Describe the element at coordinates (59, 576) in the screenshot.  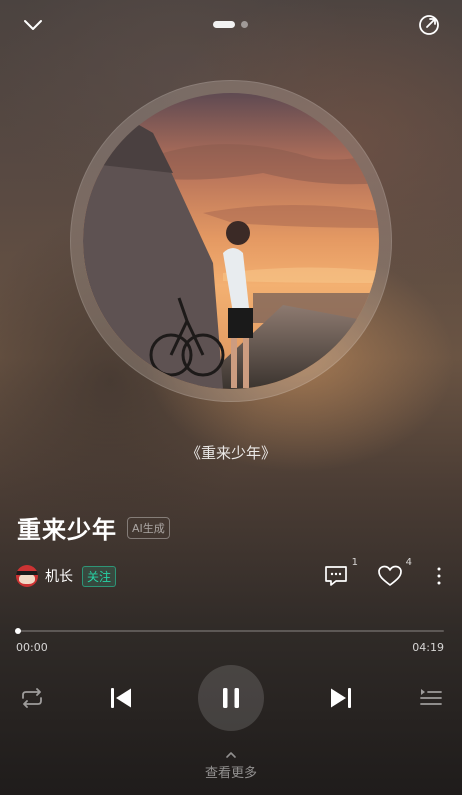
I see `artist-name: 机长` at that location.